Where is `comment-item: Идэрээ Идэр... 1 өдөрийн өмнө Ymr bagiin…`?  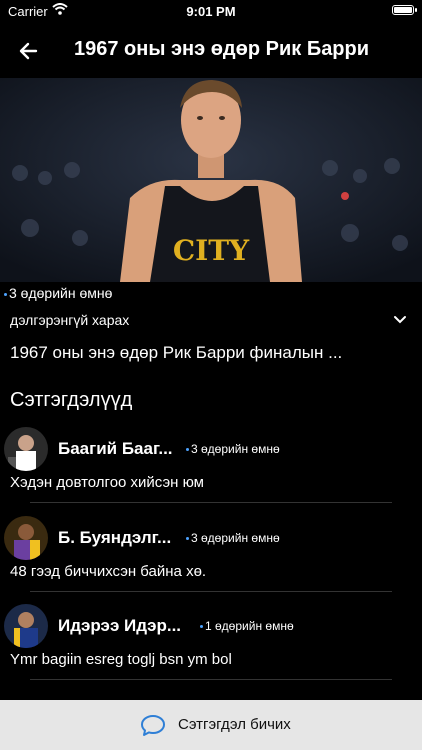
comment-item: Идэрээ Идэр... 1 өдөрийн өмнө Ymr bagiin… is located at coordinates (211, 644).